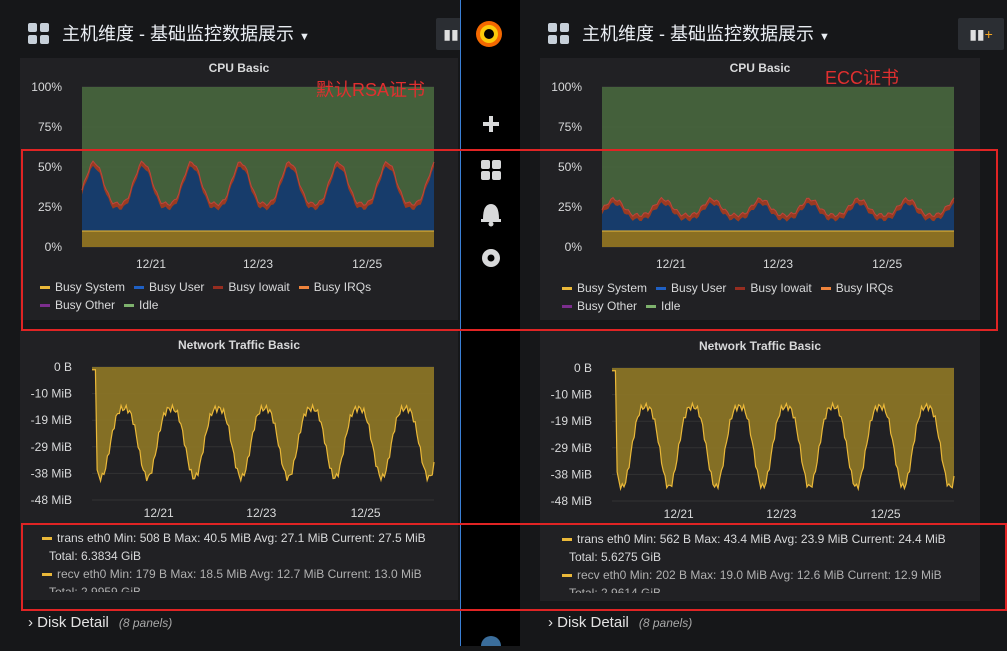 The height and width of the screenshot is (651, 1007). Describe the element at coordinates (489, 34) in the screenshot. I see `grafana-logo-icon` at that location.